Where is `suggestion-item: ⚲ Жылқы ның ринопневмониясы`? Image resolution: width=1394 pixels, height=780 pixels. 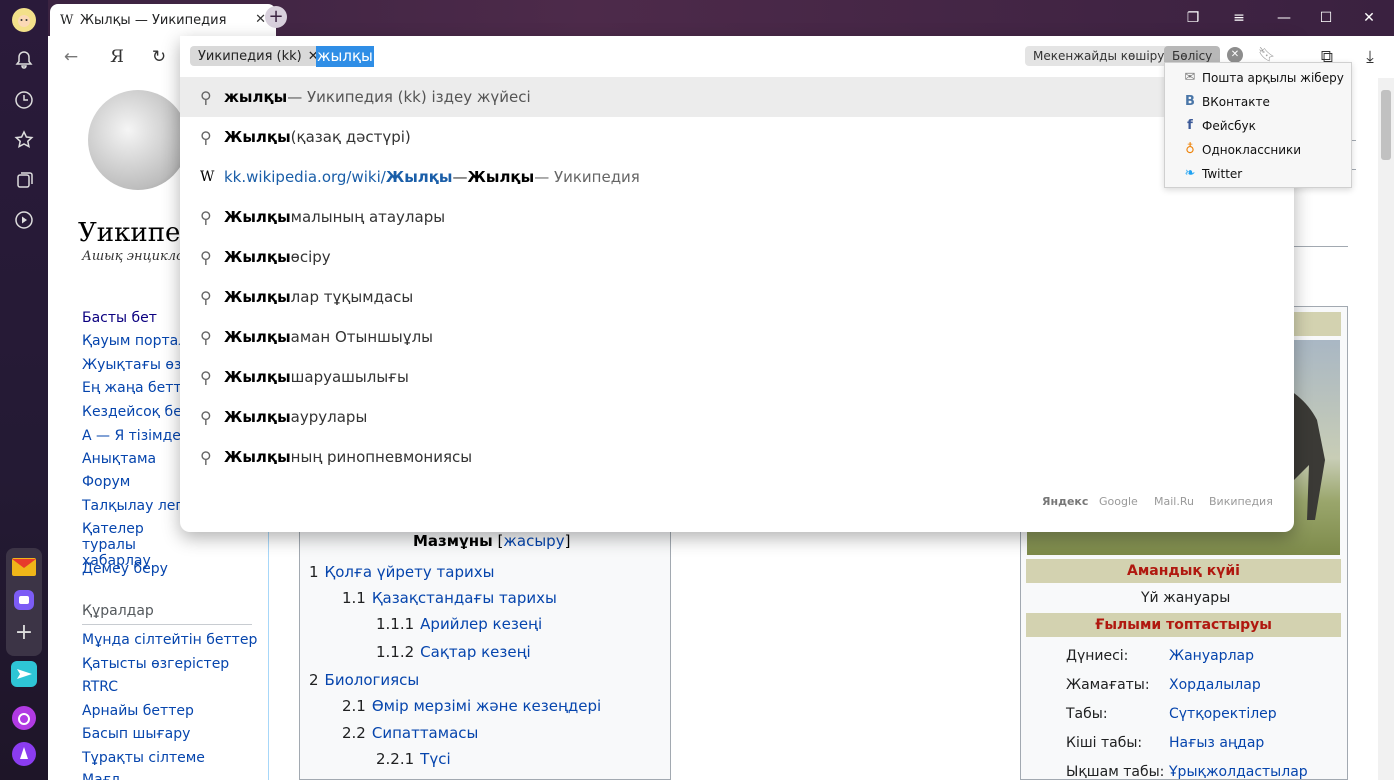 suggestion-item: ⚲ Жылқы ның ринопневмониясы is located at coordinates (737, 457).